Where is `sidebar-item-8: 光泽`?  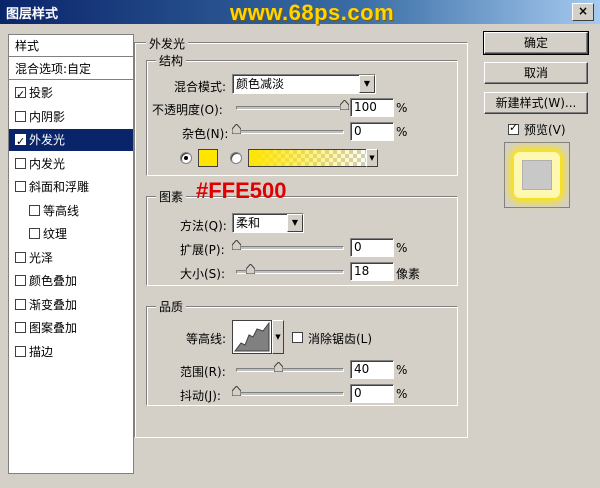 sidebar-item-8: 光泽 is located at coordinates (71, 258).